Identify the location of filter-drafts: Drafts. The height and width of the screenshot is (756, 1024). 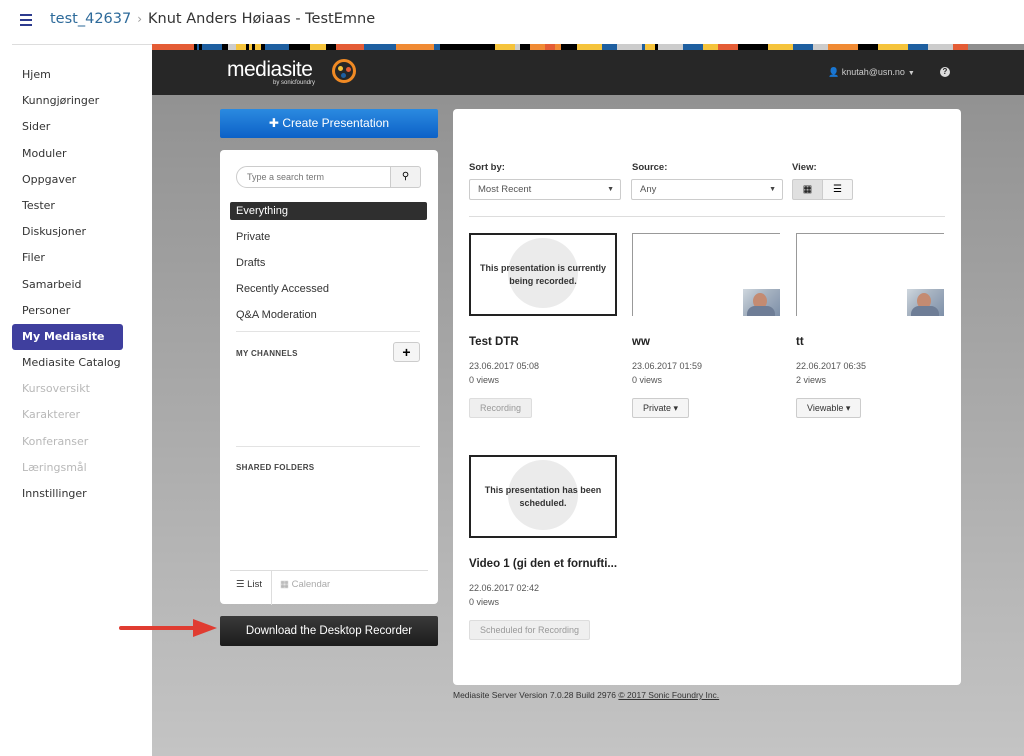
(328, 263).